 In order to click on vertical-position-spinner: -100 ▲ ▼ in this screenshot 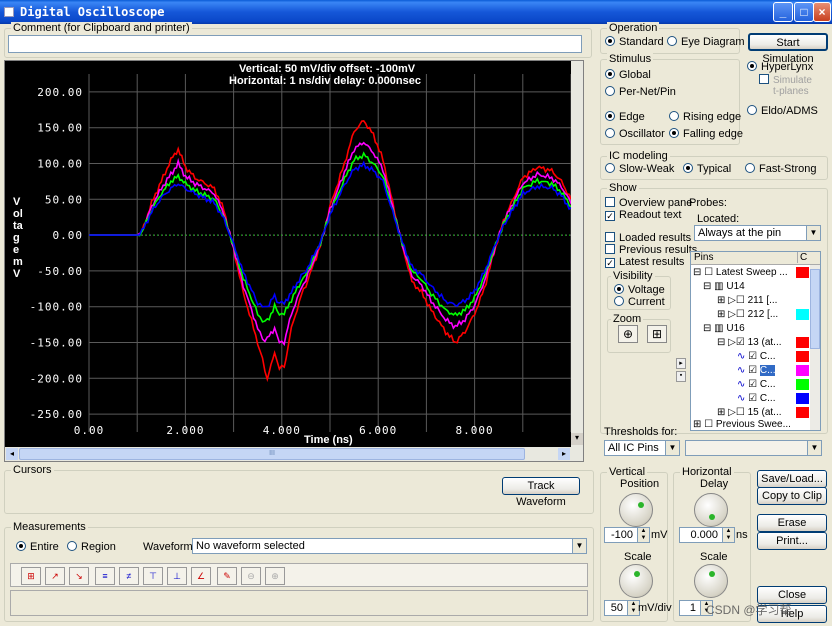, I will do `click(627, 535)`.